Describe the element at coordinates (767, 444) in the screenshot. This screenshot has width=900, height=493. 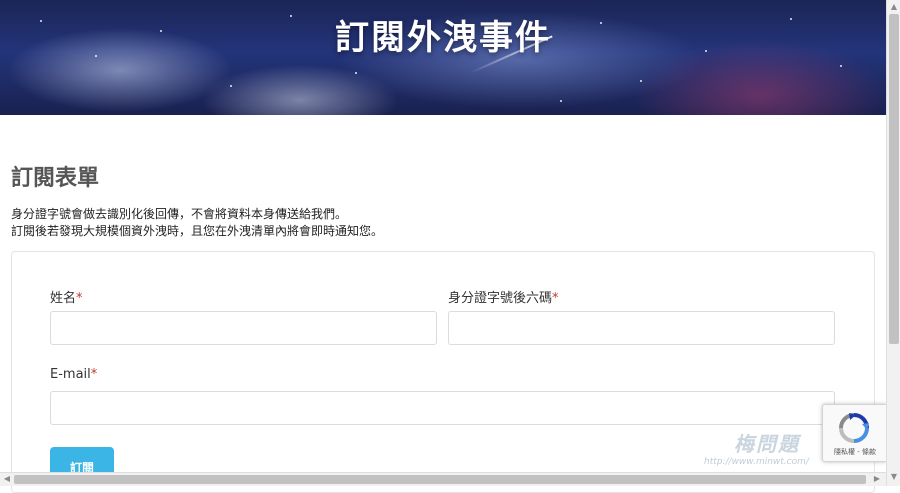
I see `watermark-logo-icon: 梅問題` at that location.